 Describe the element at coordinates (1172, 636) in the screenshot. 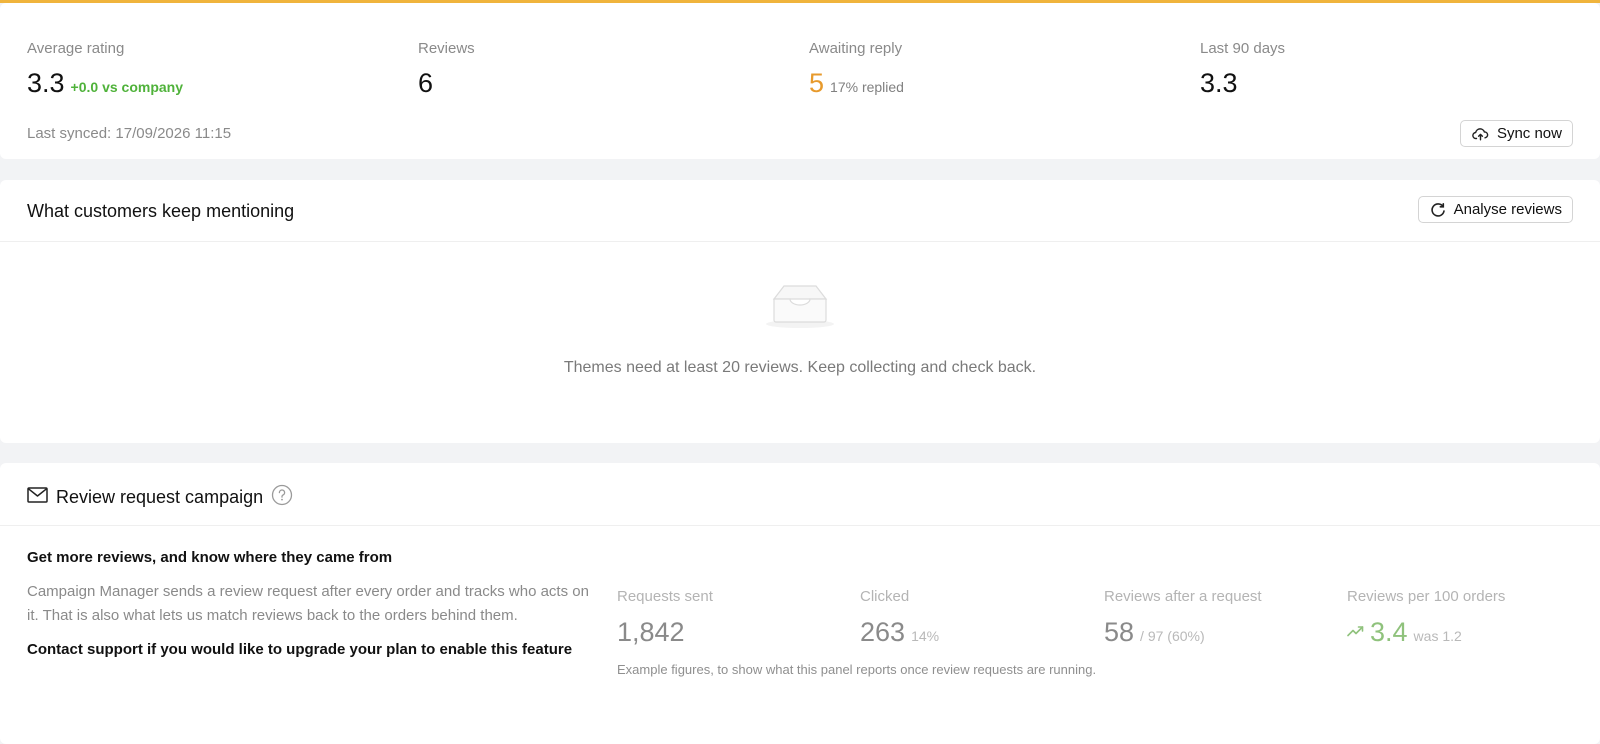

I see `metric-suffix: / 97 (60%)` at that location.